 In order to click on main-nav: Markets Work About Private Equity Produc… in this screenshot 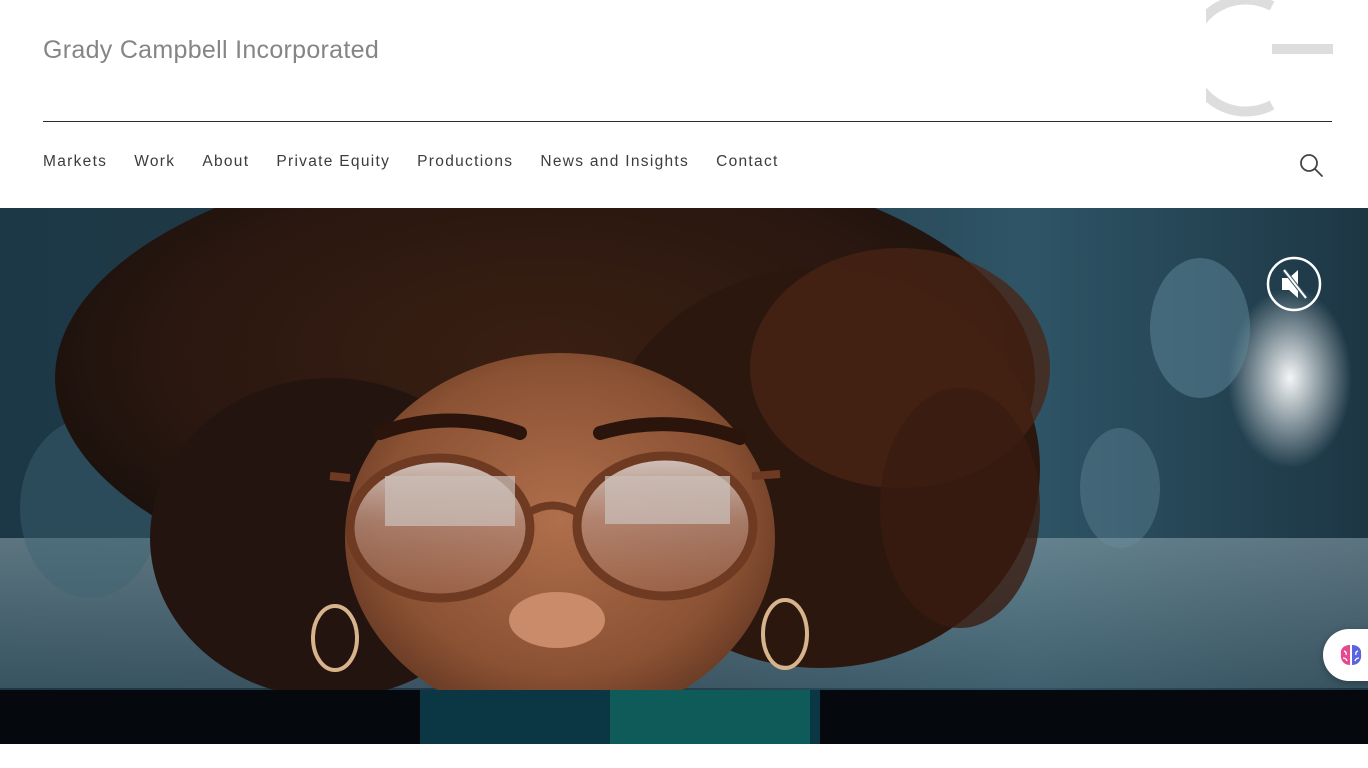, I will do `click(411, 162)`.